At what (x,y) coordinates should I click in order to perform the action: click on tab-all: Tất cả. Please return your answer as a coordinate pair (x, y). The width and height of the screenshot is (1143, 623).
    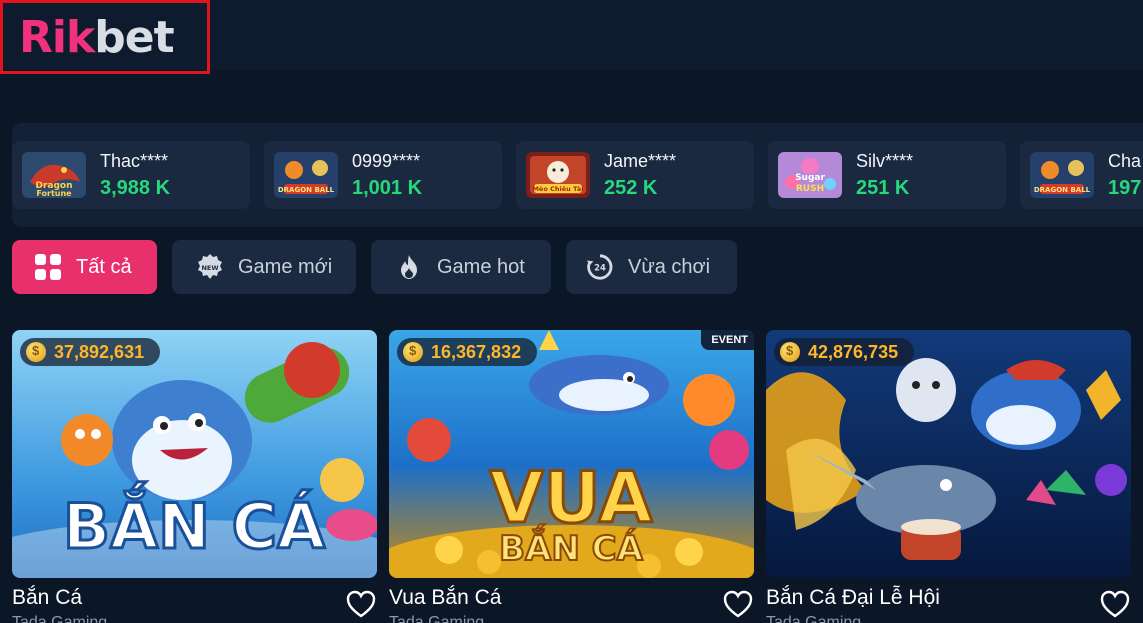
    Looking at the image, I should click on (84, 267).